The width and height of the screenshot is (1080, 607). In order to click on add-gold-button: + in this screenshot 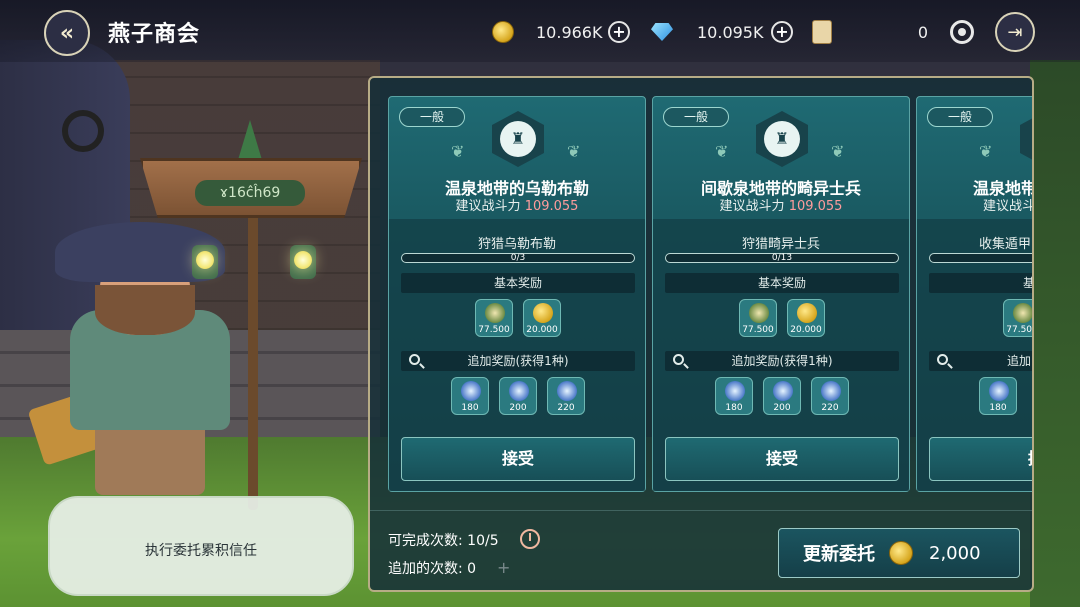, I will do `click(619, 32)`.